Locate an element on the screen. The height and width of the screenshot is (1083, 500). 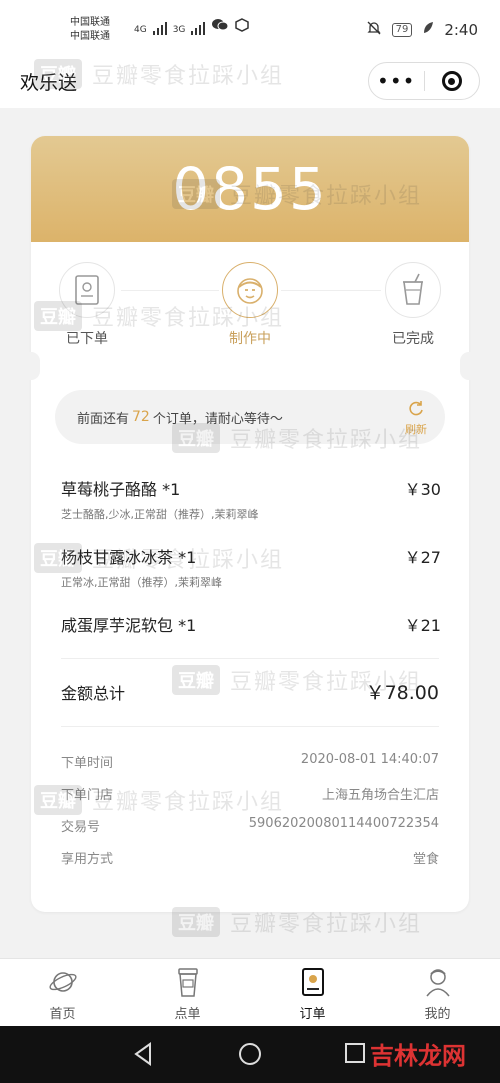
info-label: 享用方式 is located at coordinates (87, 859).